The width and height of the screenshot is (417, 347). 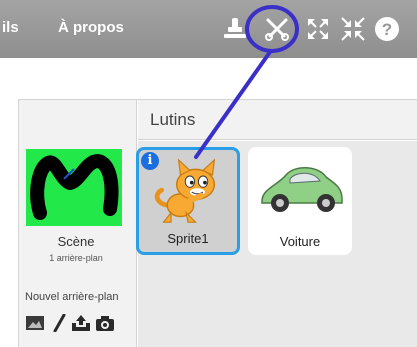 What do you see at coordinates (235, 29) in the screenshot?
I see `duplicate-stamp-icon` at bounding box center [235, 29].